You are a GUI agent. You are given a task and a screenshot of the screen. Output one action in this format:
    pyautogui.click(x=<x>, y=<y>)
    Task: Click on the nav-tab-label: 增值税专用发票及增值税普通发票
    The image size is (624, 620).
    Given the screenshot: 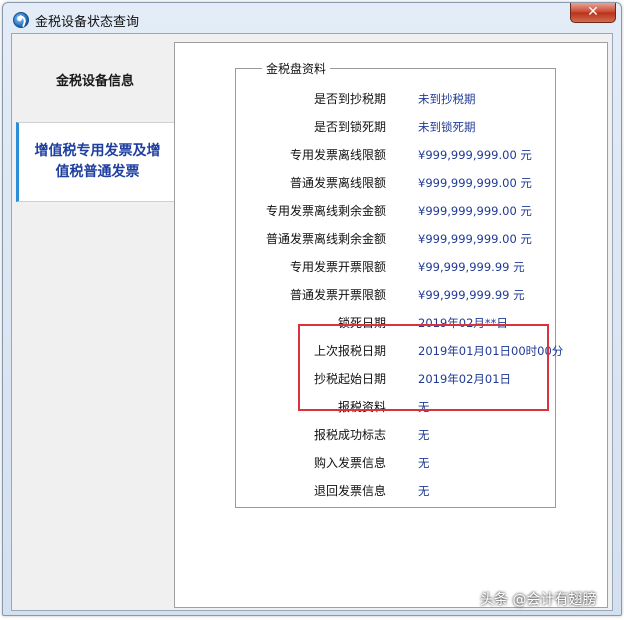 What is the action you would take?
    pyautogui.click(x=97, y=161)
    